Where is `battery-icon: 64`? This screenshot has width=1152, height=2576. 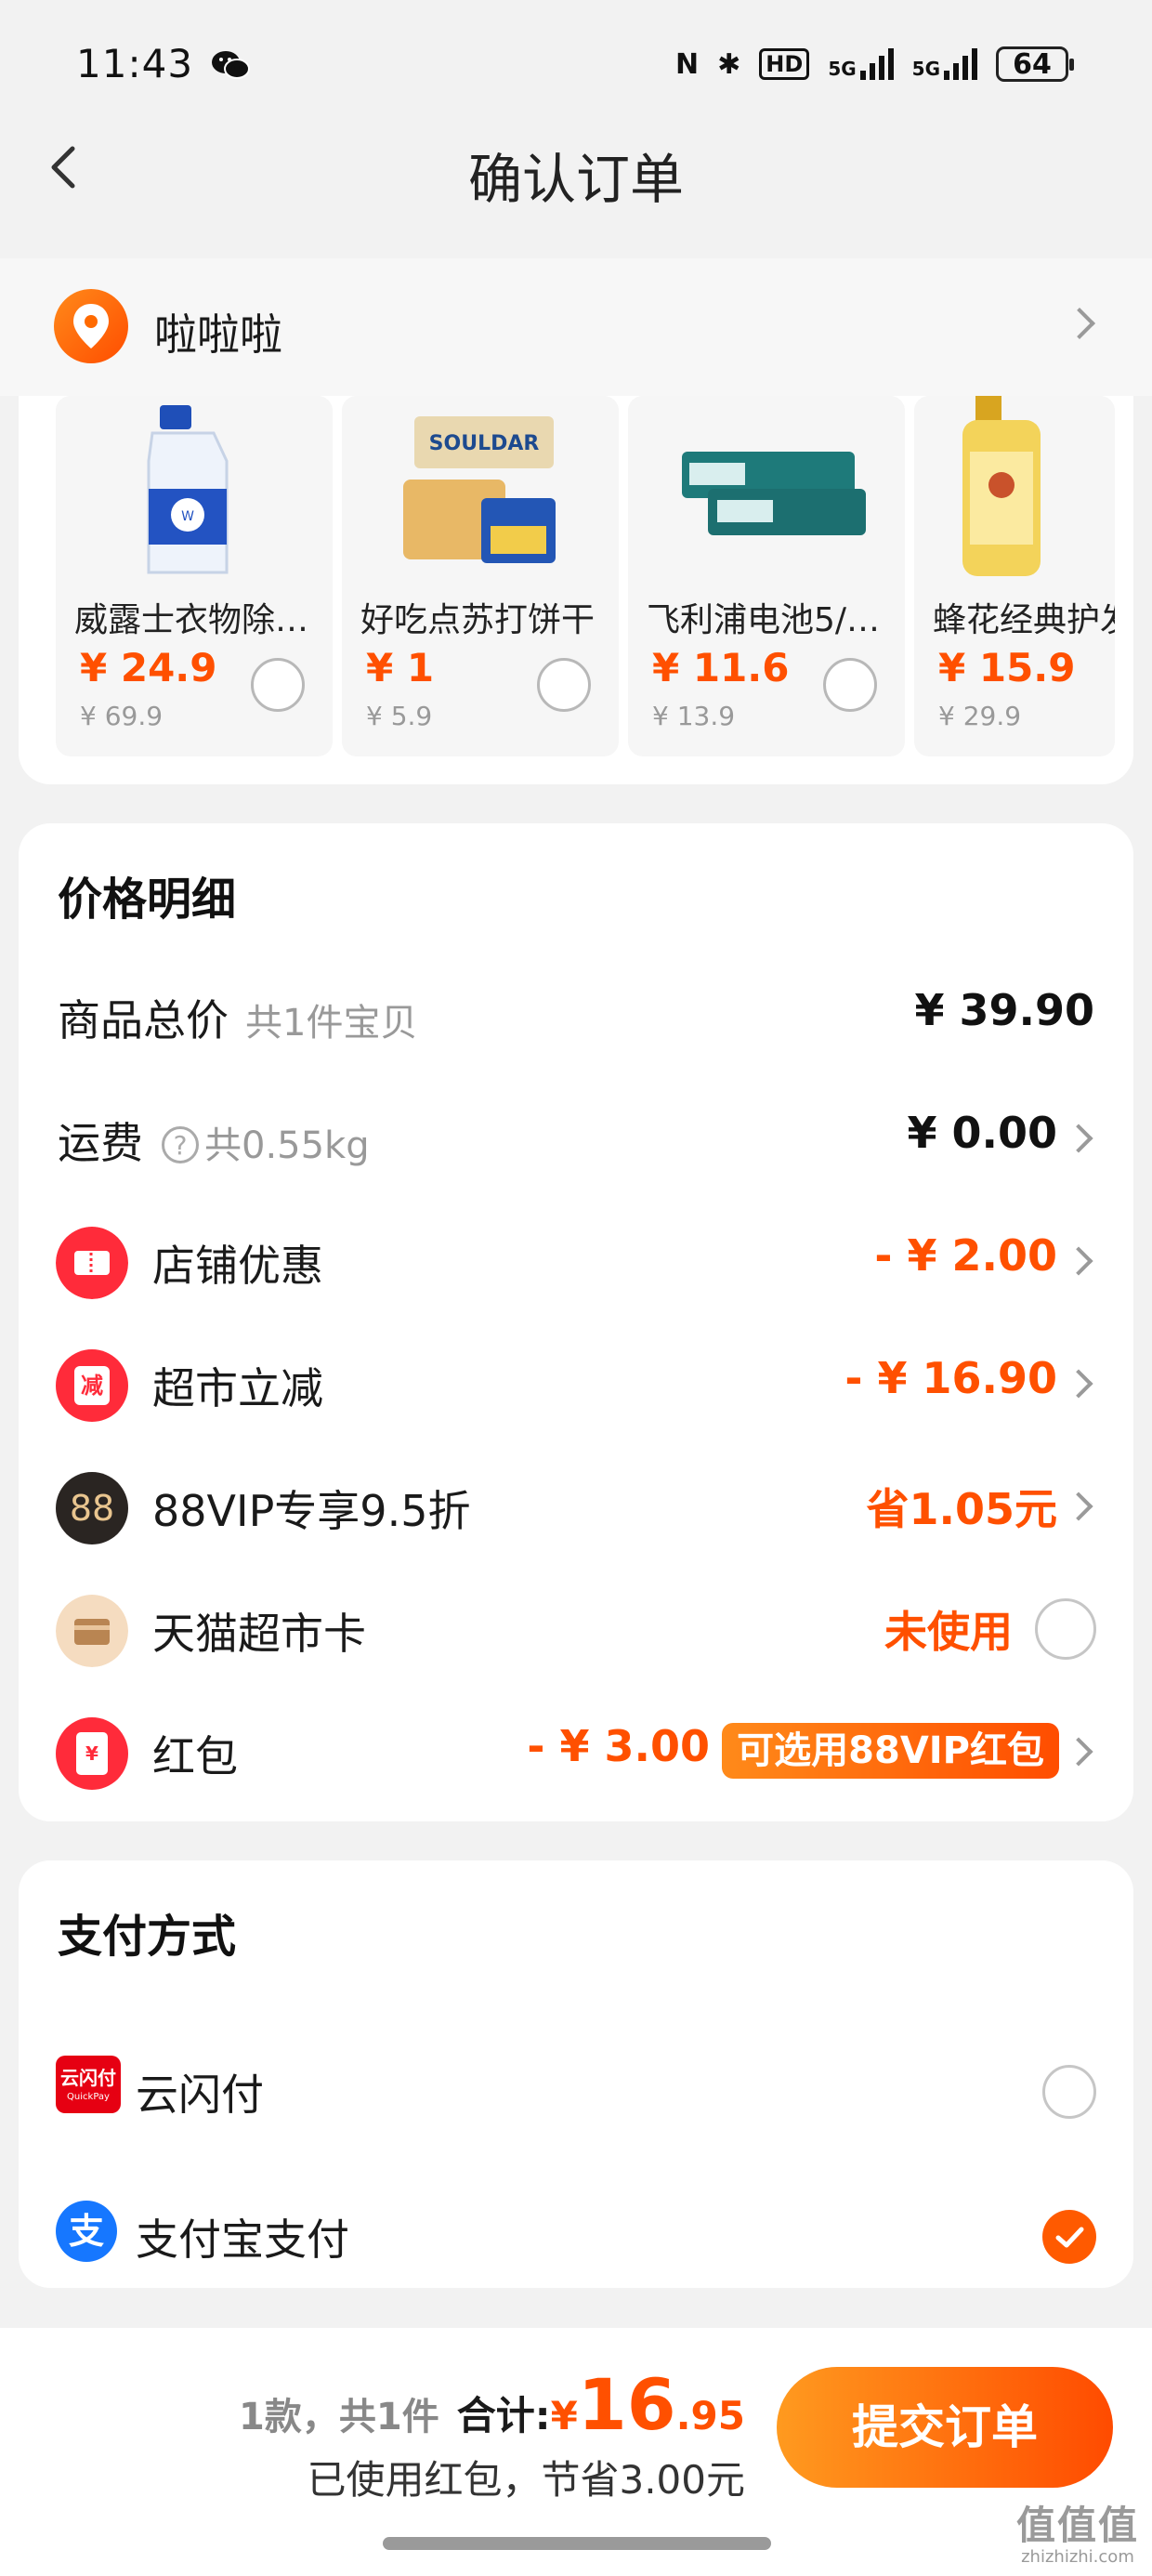 battery-icon: 64 is located at coordinates (1035, 64).